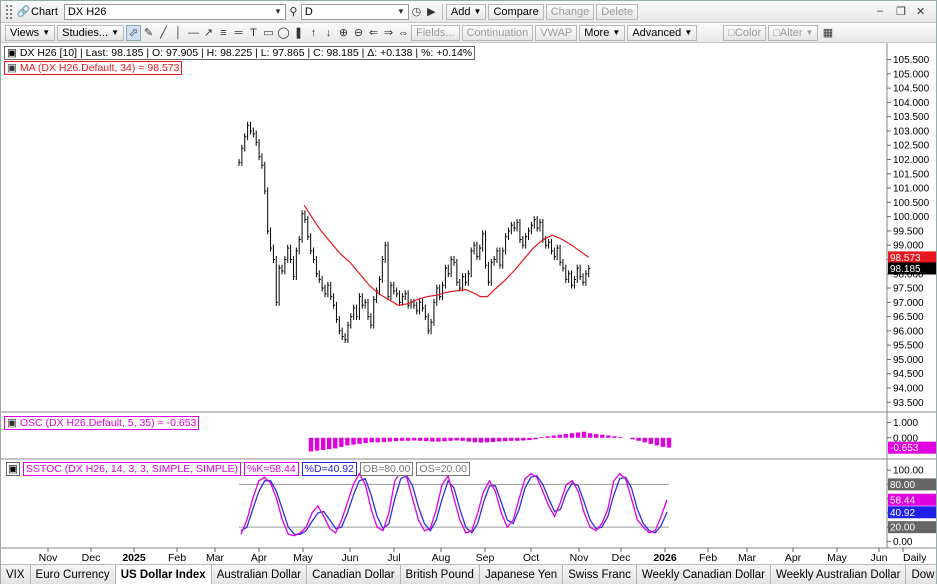  I want to click on channel-icon: ═, so click(238, 33).